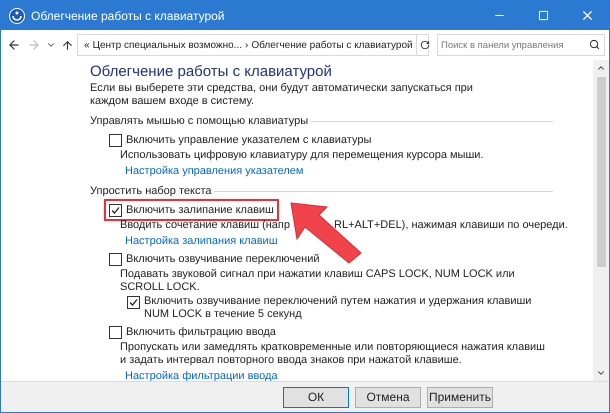 The image size is (610, 413). Describe the element at coordinates (151, 191) in the screenshot. I see `section-heading: Упростить набор текста` at that location.